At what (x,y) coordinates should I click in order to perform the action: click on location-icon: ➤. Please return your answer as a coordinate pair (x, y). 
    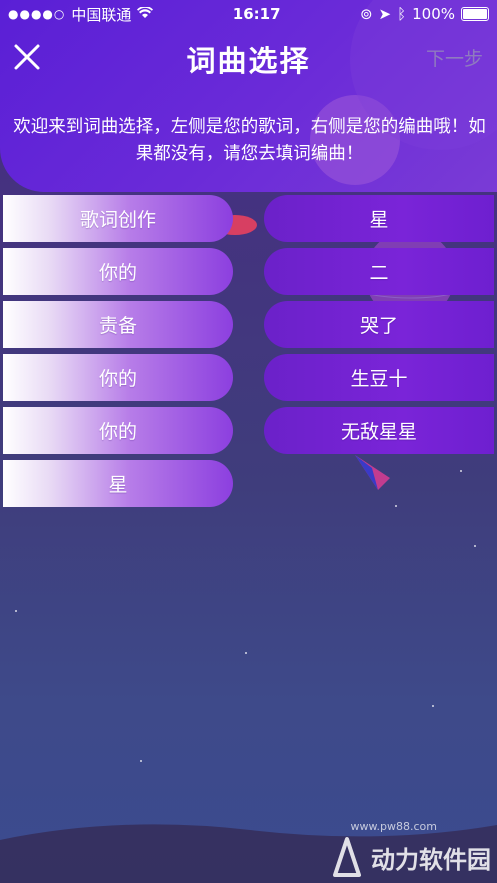
    Looking at the image, I should click on (385, 14).